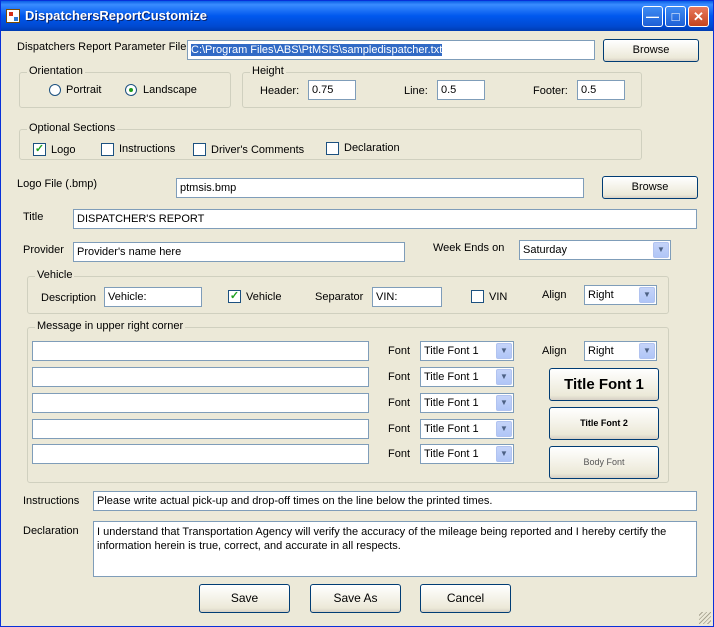 This screenshot has width=714, height=627. What do you see at coordinates (339, 297) in the screenshot?
I see `separator-label: Separator` at bounding box center [339, 297].